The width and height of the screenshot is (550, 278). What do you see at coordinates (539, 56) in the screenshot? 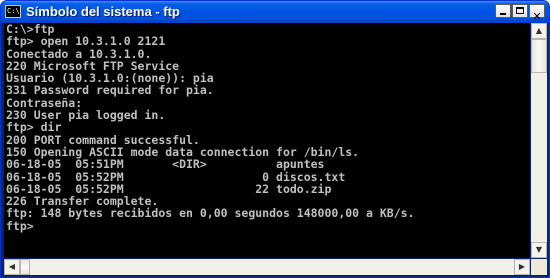
I see `vertical-scroll-thumb` at bounding box center [539, 56].